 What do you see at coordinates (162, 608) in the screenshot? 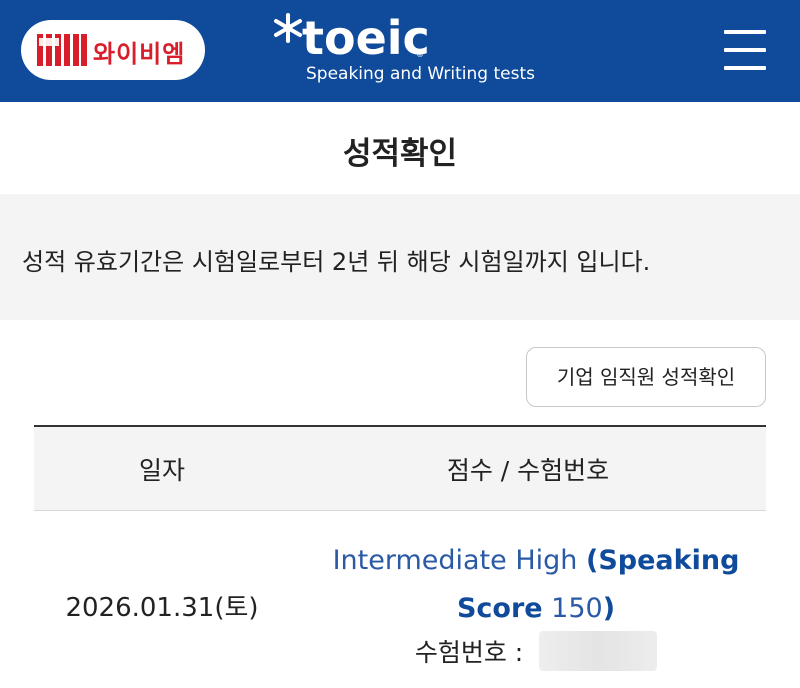
I see `row-date: 2026.01.31(토)` at bounding box center [162, 608].